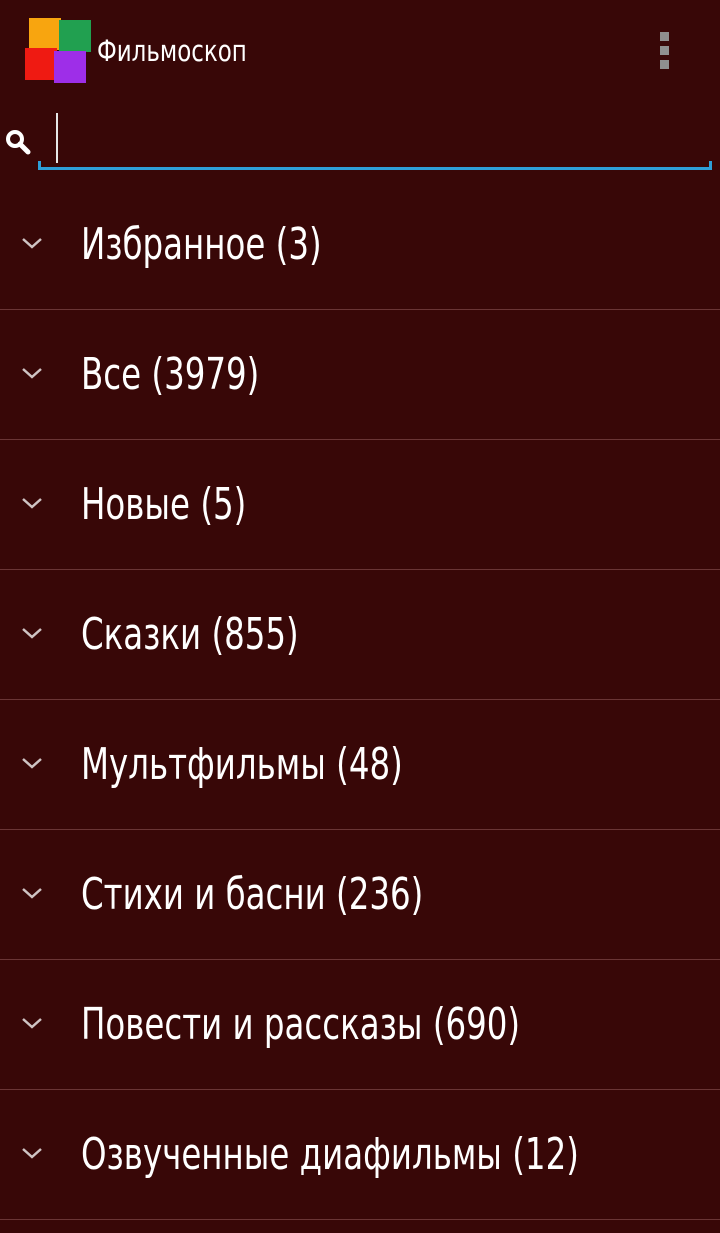 Image resolution: width=720 pixels, height=1233 pixels. What do you see at coordinates (360, 505) in the screenshot?
I see `category-item-new: Новые (5)` at bounding box center [360, 505].